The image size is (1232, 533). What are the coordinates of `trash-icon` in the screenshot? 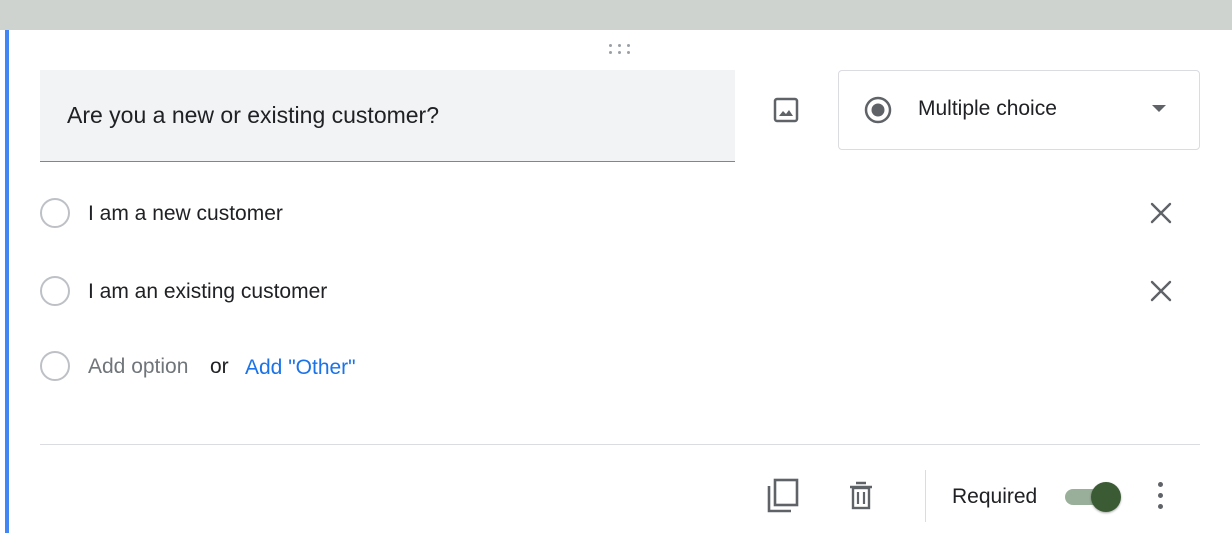 It's located at (861, 495).